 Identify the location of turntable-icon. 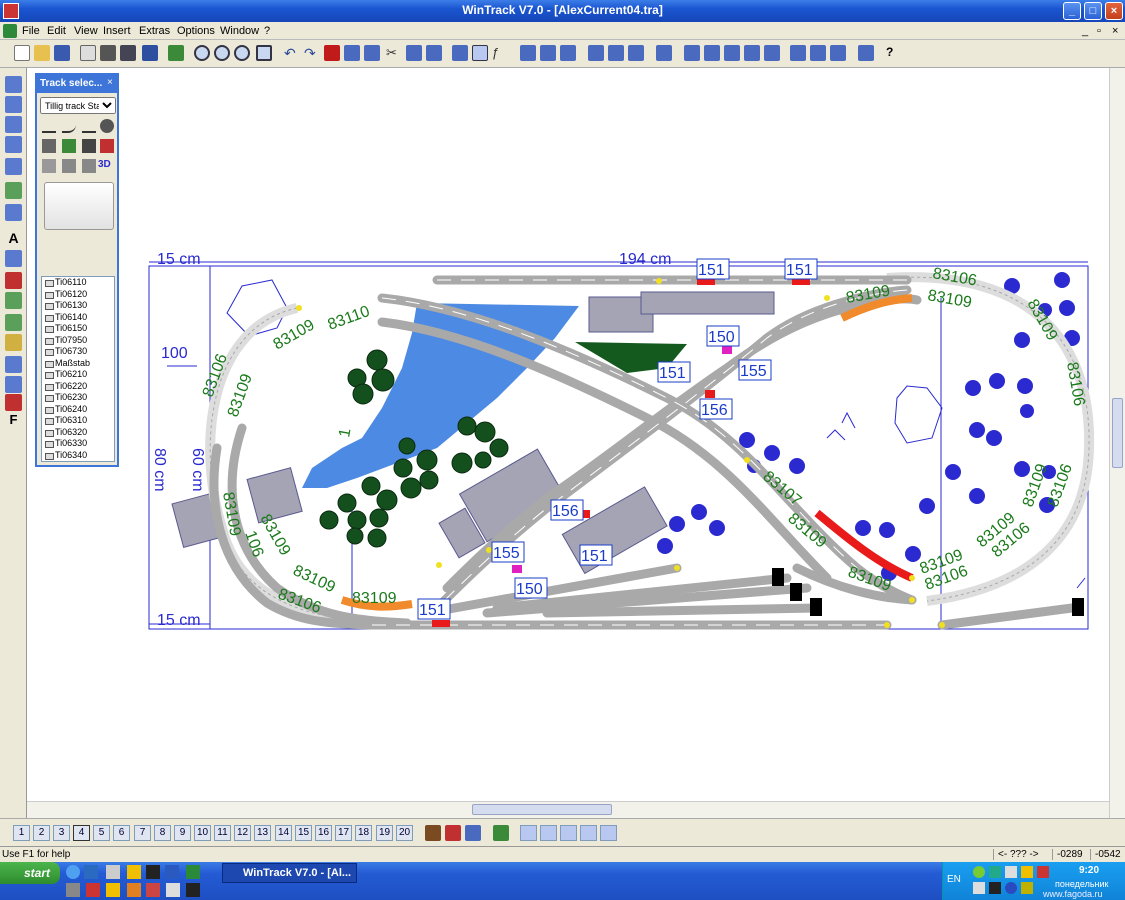
(107, 126).